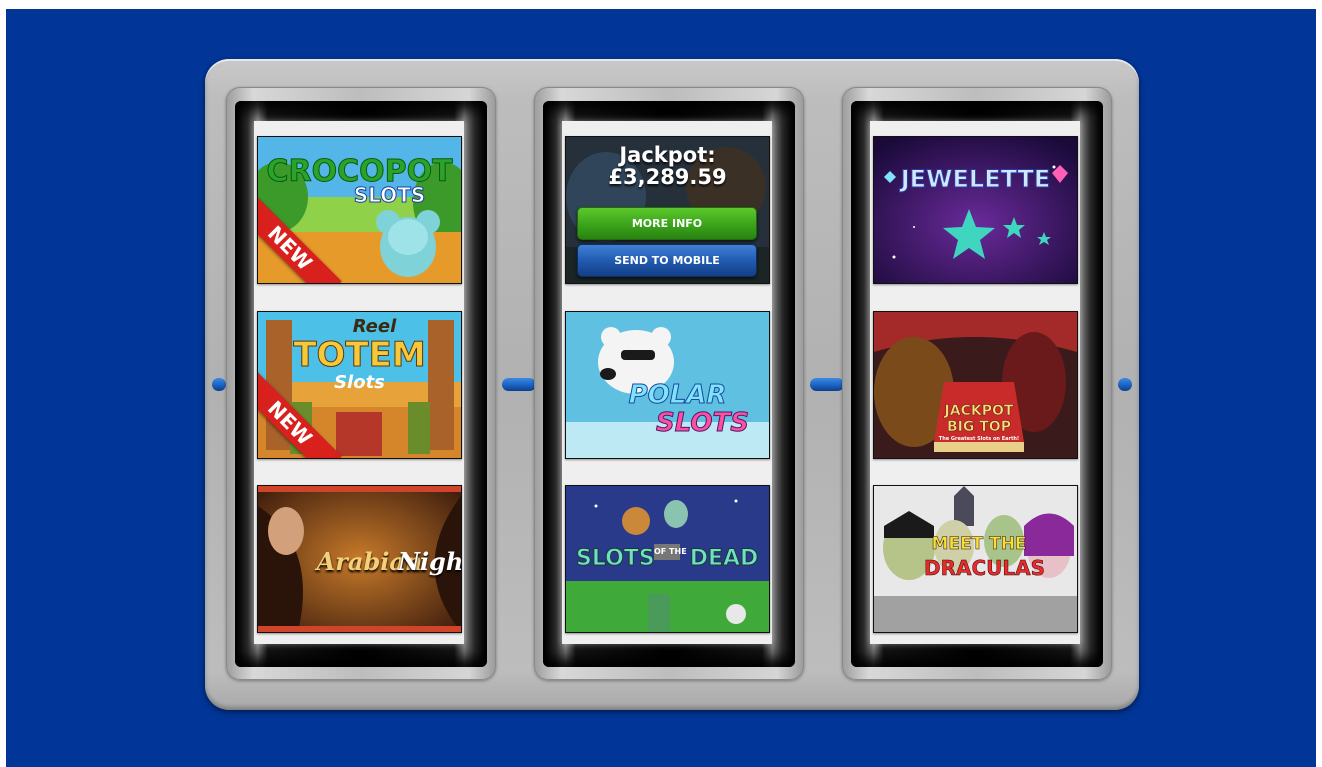  I want to click on game-logo-line3: The Greatest Slots on Earth!, so click(979, 439).